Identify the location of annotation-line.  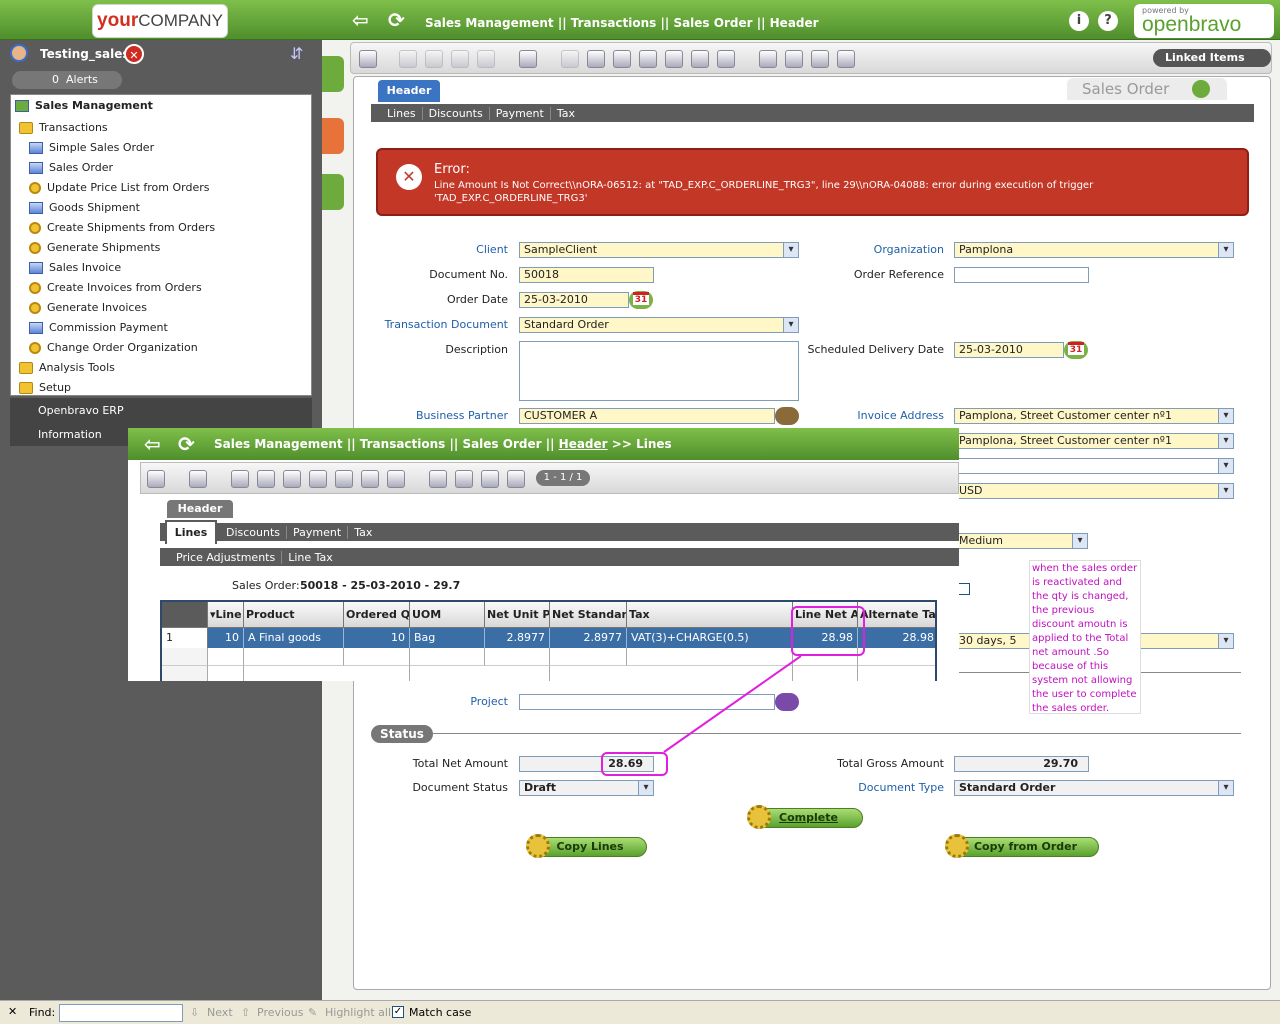
(732, 704).